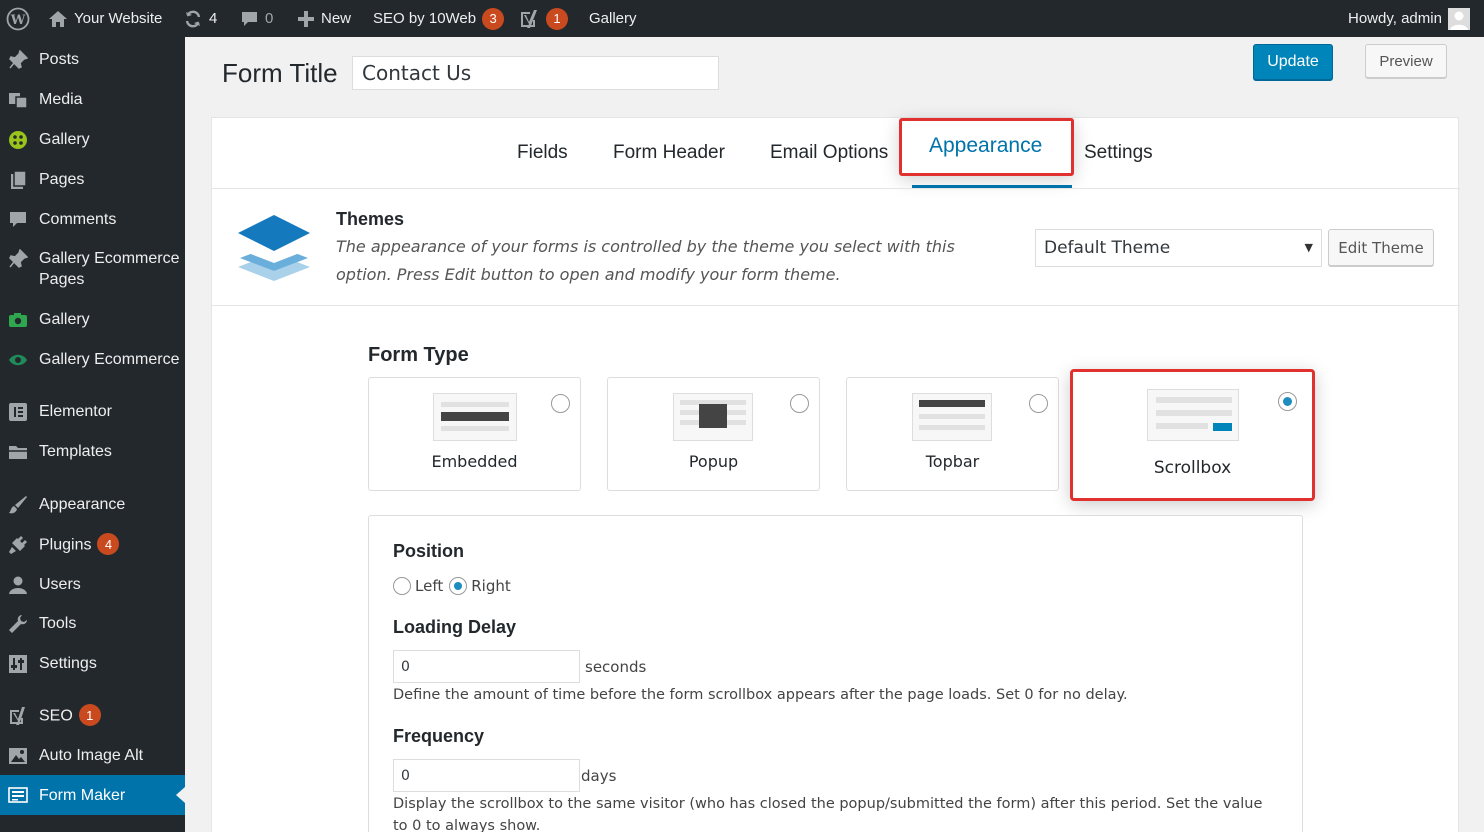 This screenshot has width=1484, height=832. What do you see at coordinates (118, 18) in the screenshot?
I see `site-name: Your Website` at bounding box center [118, 18].